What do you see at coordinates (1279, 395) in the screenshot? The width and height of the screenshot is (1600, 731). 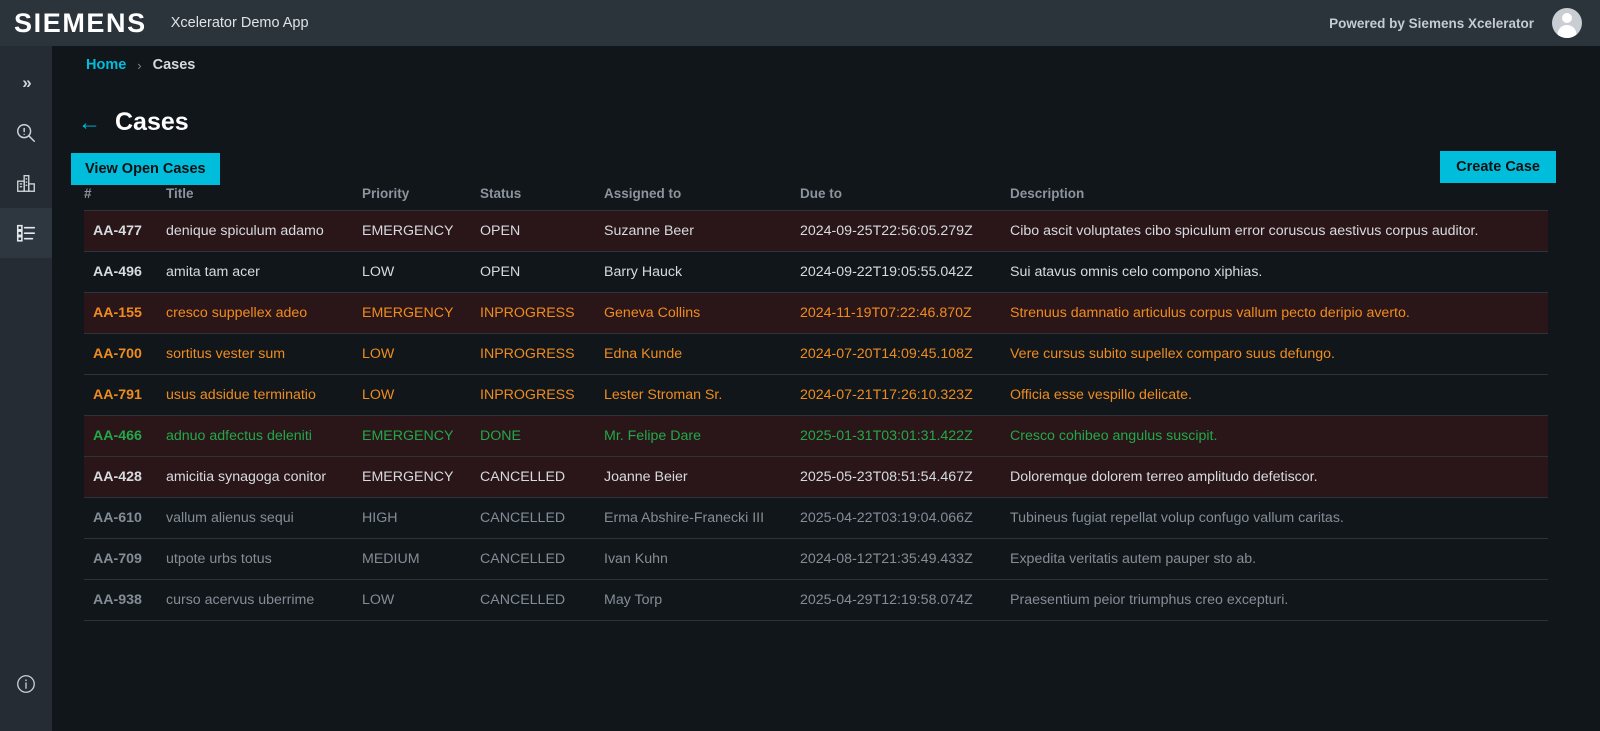 I see `cell-description: Officia esse vespillo delicate.` at bounding box center [1279, 395].